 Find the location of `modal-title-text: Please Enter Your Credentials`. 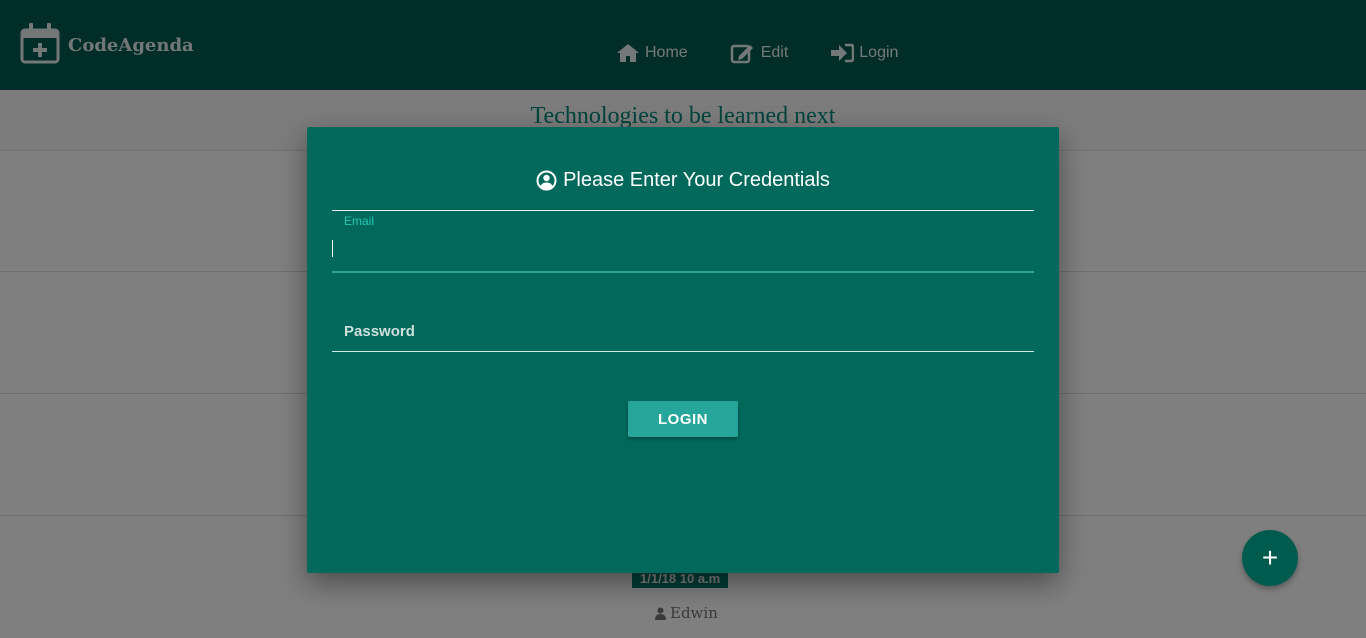

modal-title-text: Please Enter Your Credentials is located at coordinates (696, 180).